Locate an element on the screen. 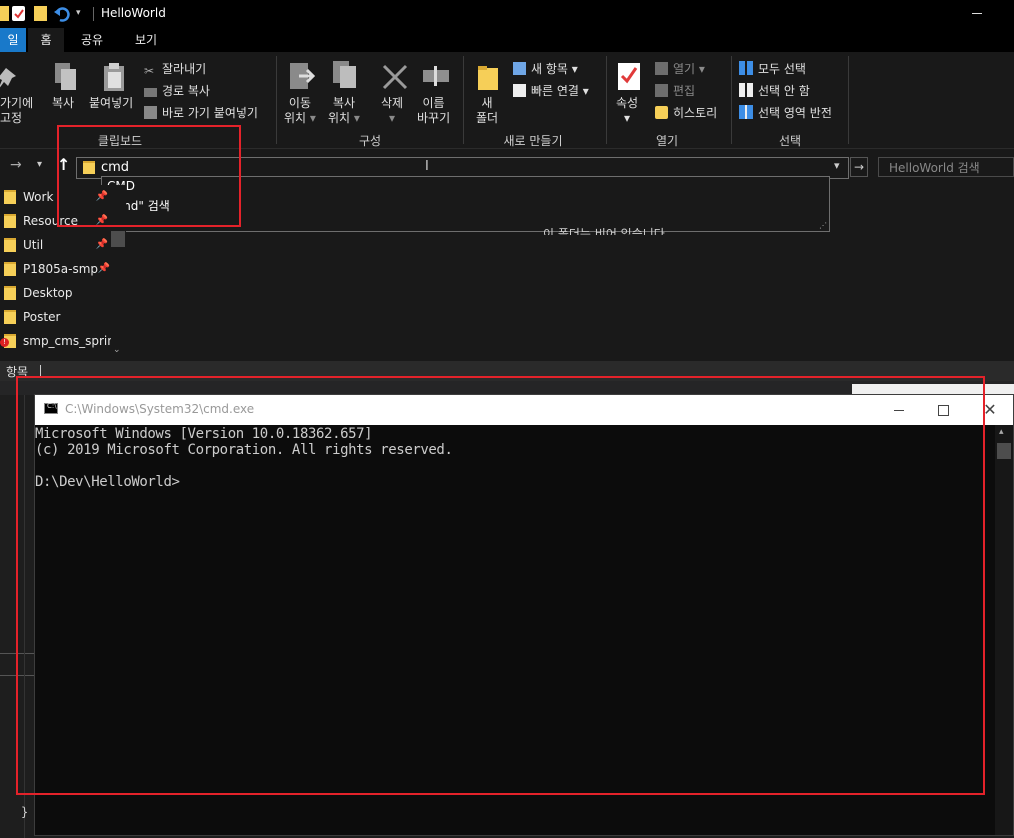  move-to-icon is located at coordinates (302, 78).